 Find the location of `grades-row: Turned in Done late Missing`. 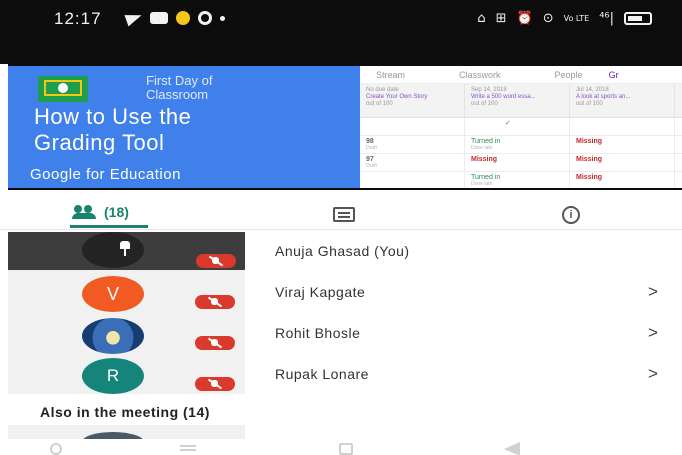

grades-row: Turned in Done late Missing is located at coordinates (521, 180).